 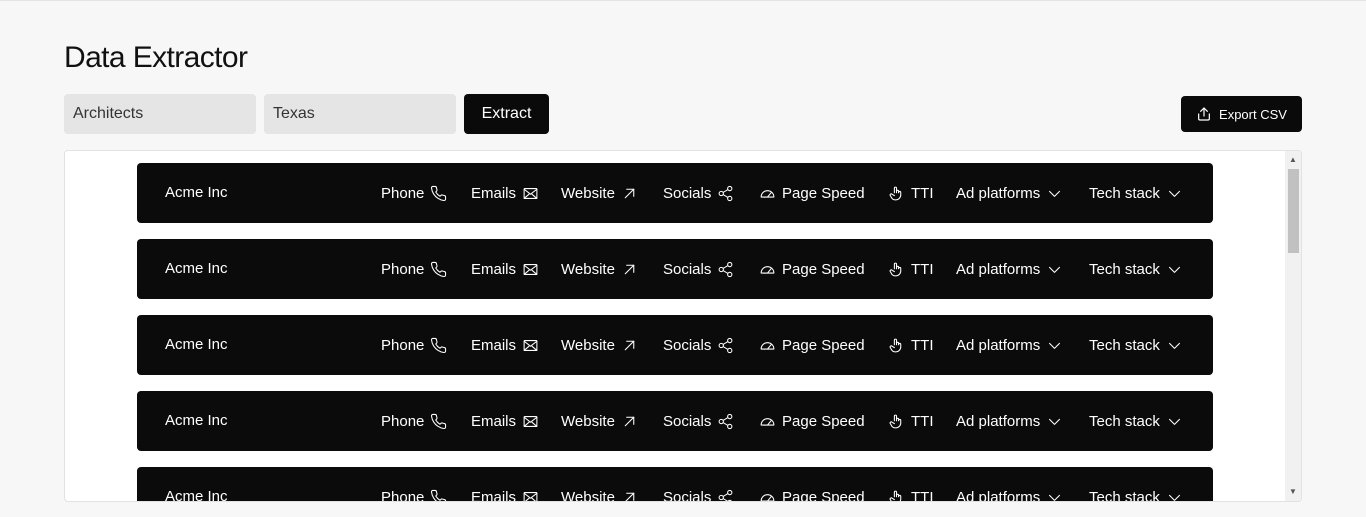 I want to click on location-input, so click(x=360, y=114).